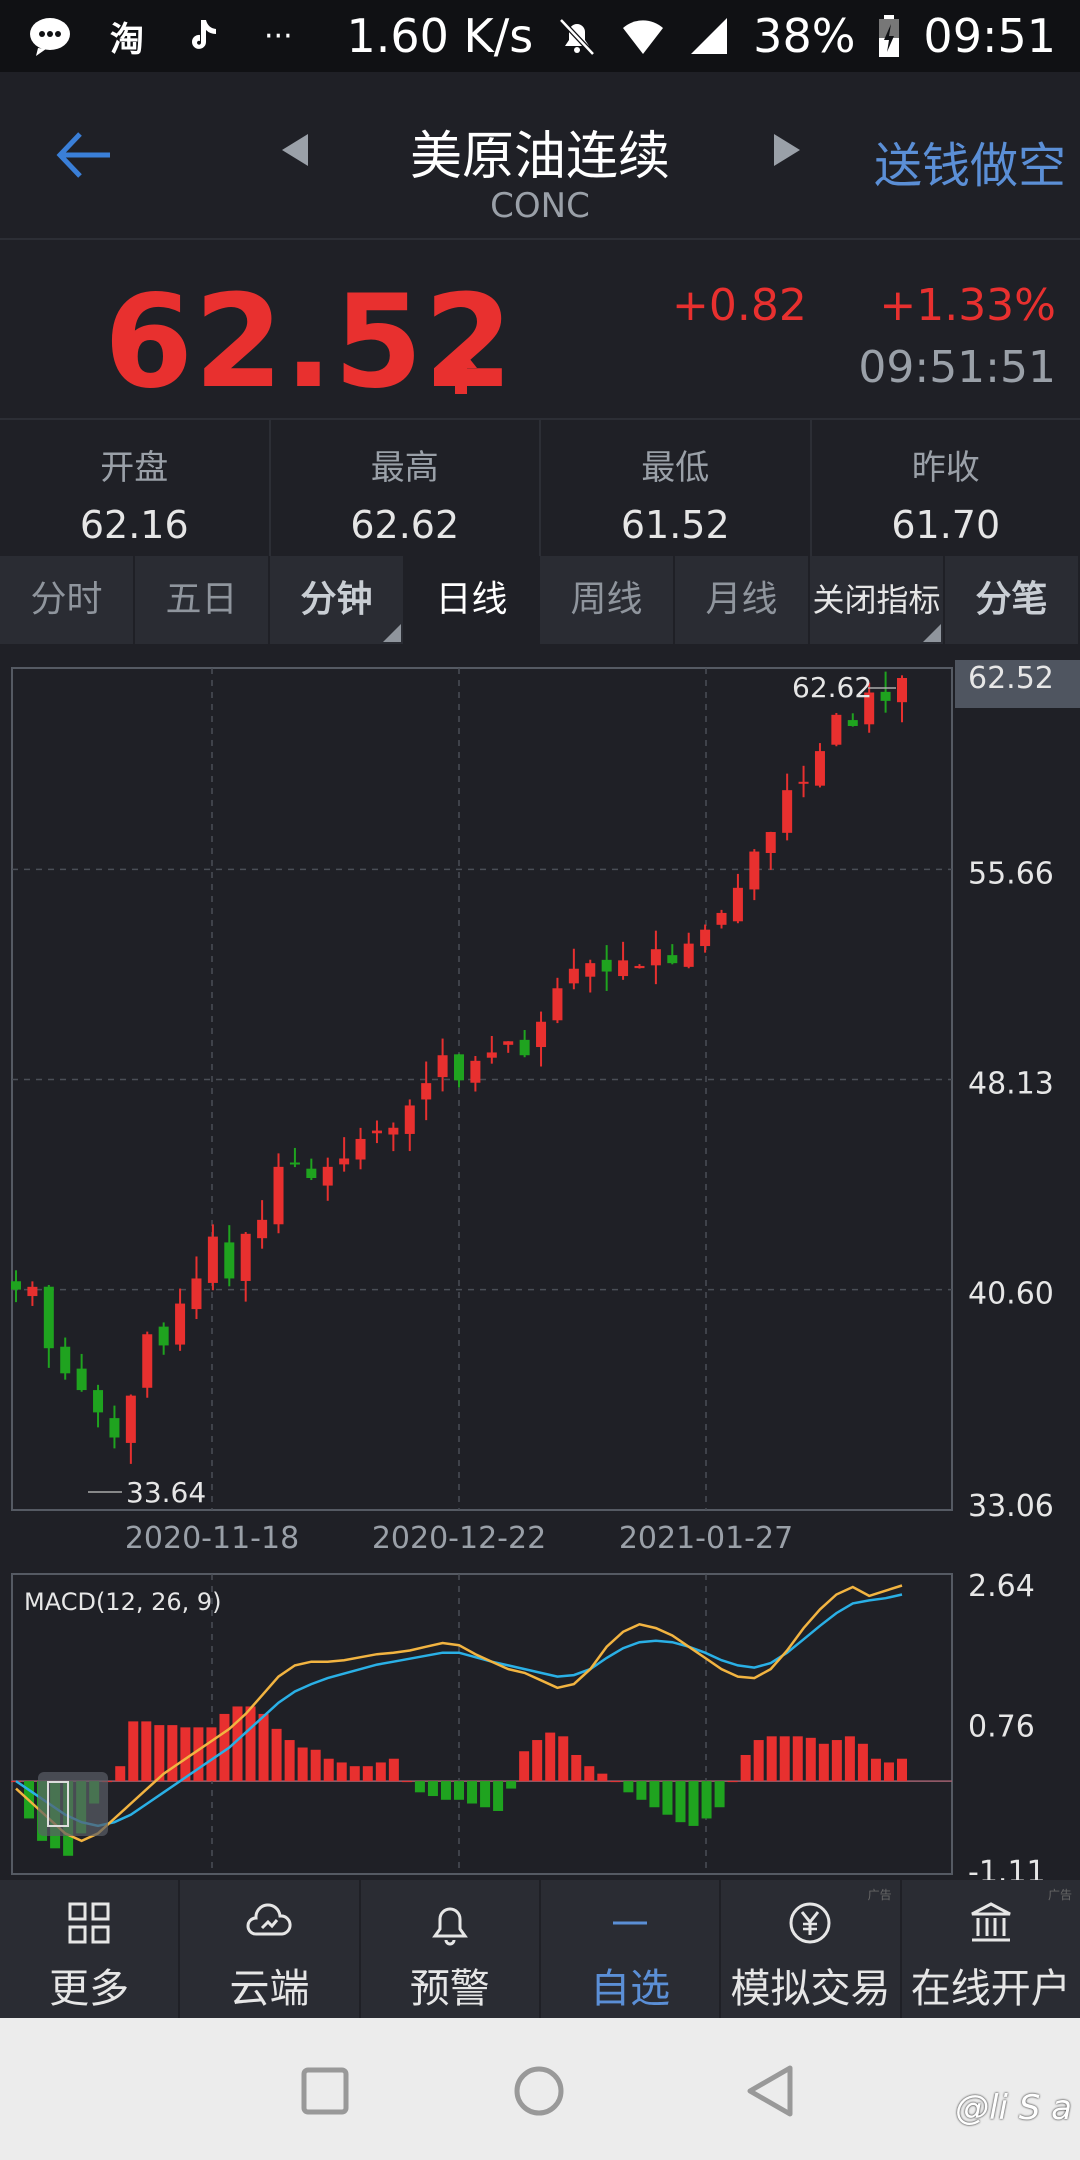  Describe the element at coordinates (202, 600) in the screenshot. I see `tab-five-day: 五日` at that location.